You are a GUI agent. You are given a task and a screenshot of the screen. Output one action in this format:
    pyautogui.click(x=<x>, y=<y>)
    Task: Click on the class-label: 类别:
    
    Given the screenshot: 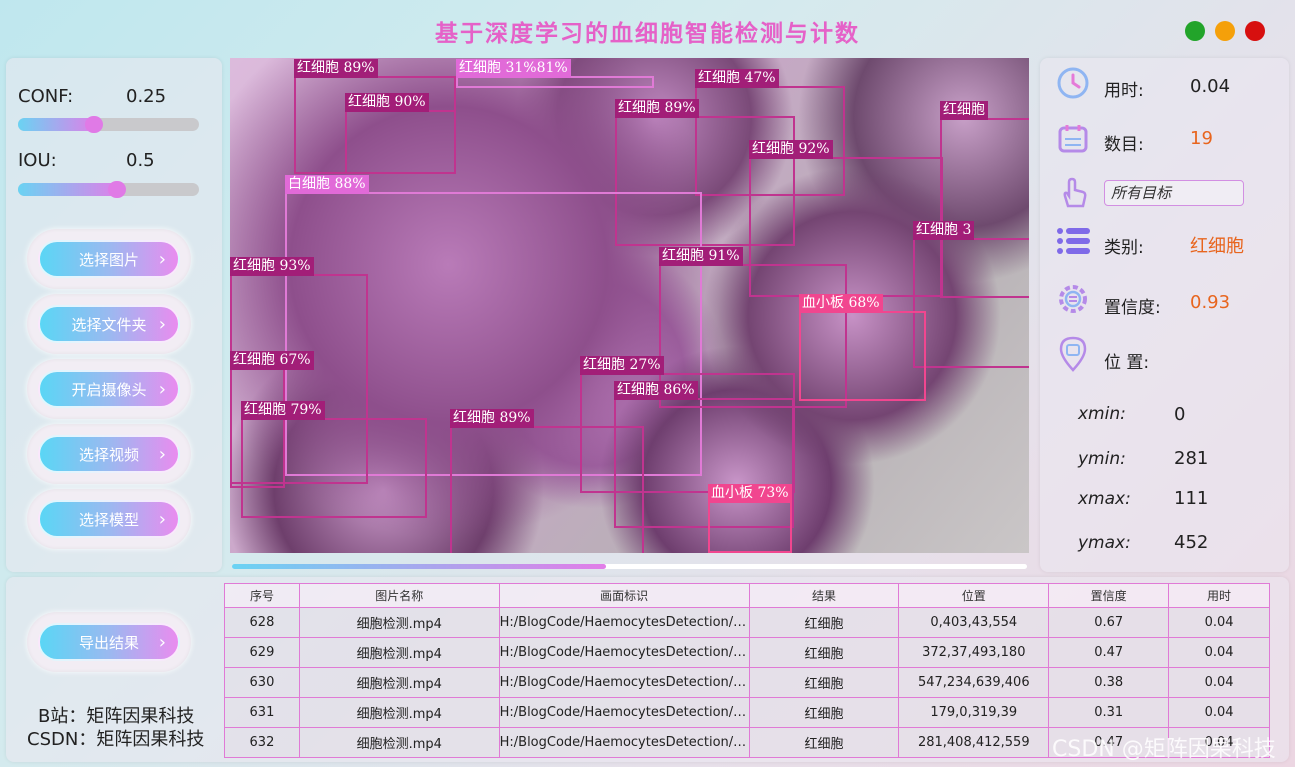 What is the action you would take?
    pyautogui.click(x=1124, y=248)
    